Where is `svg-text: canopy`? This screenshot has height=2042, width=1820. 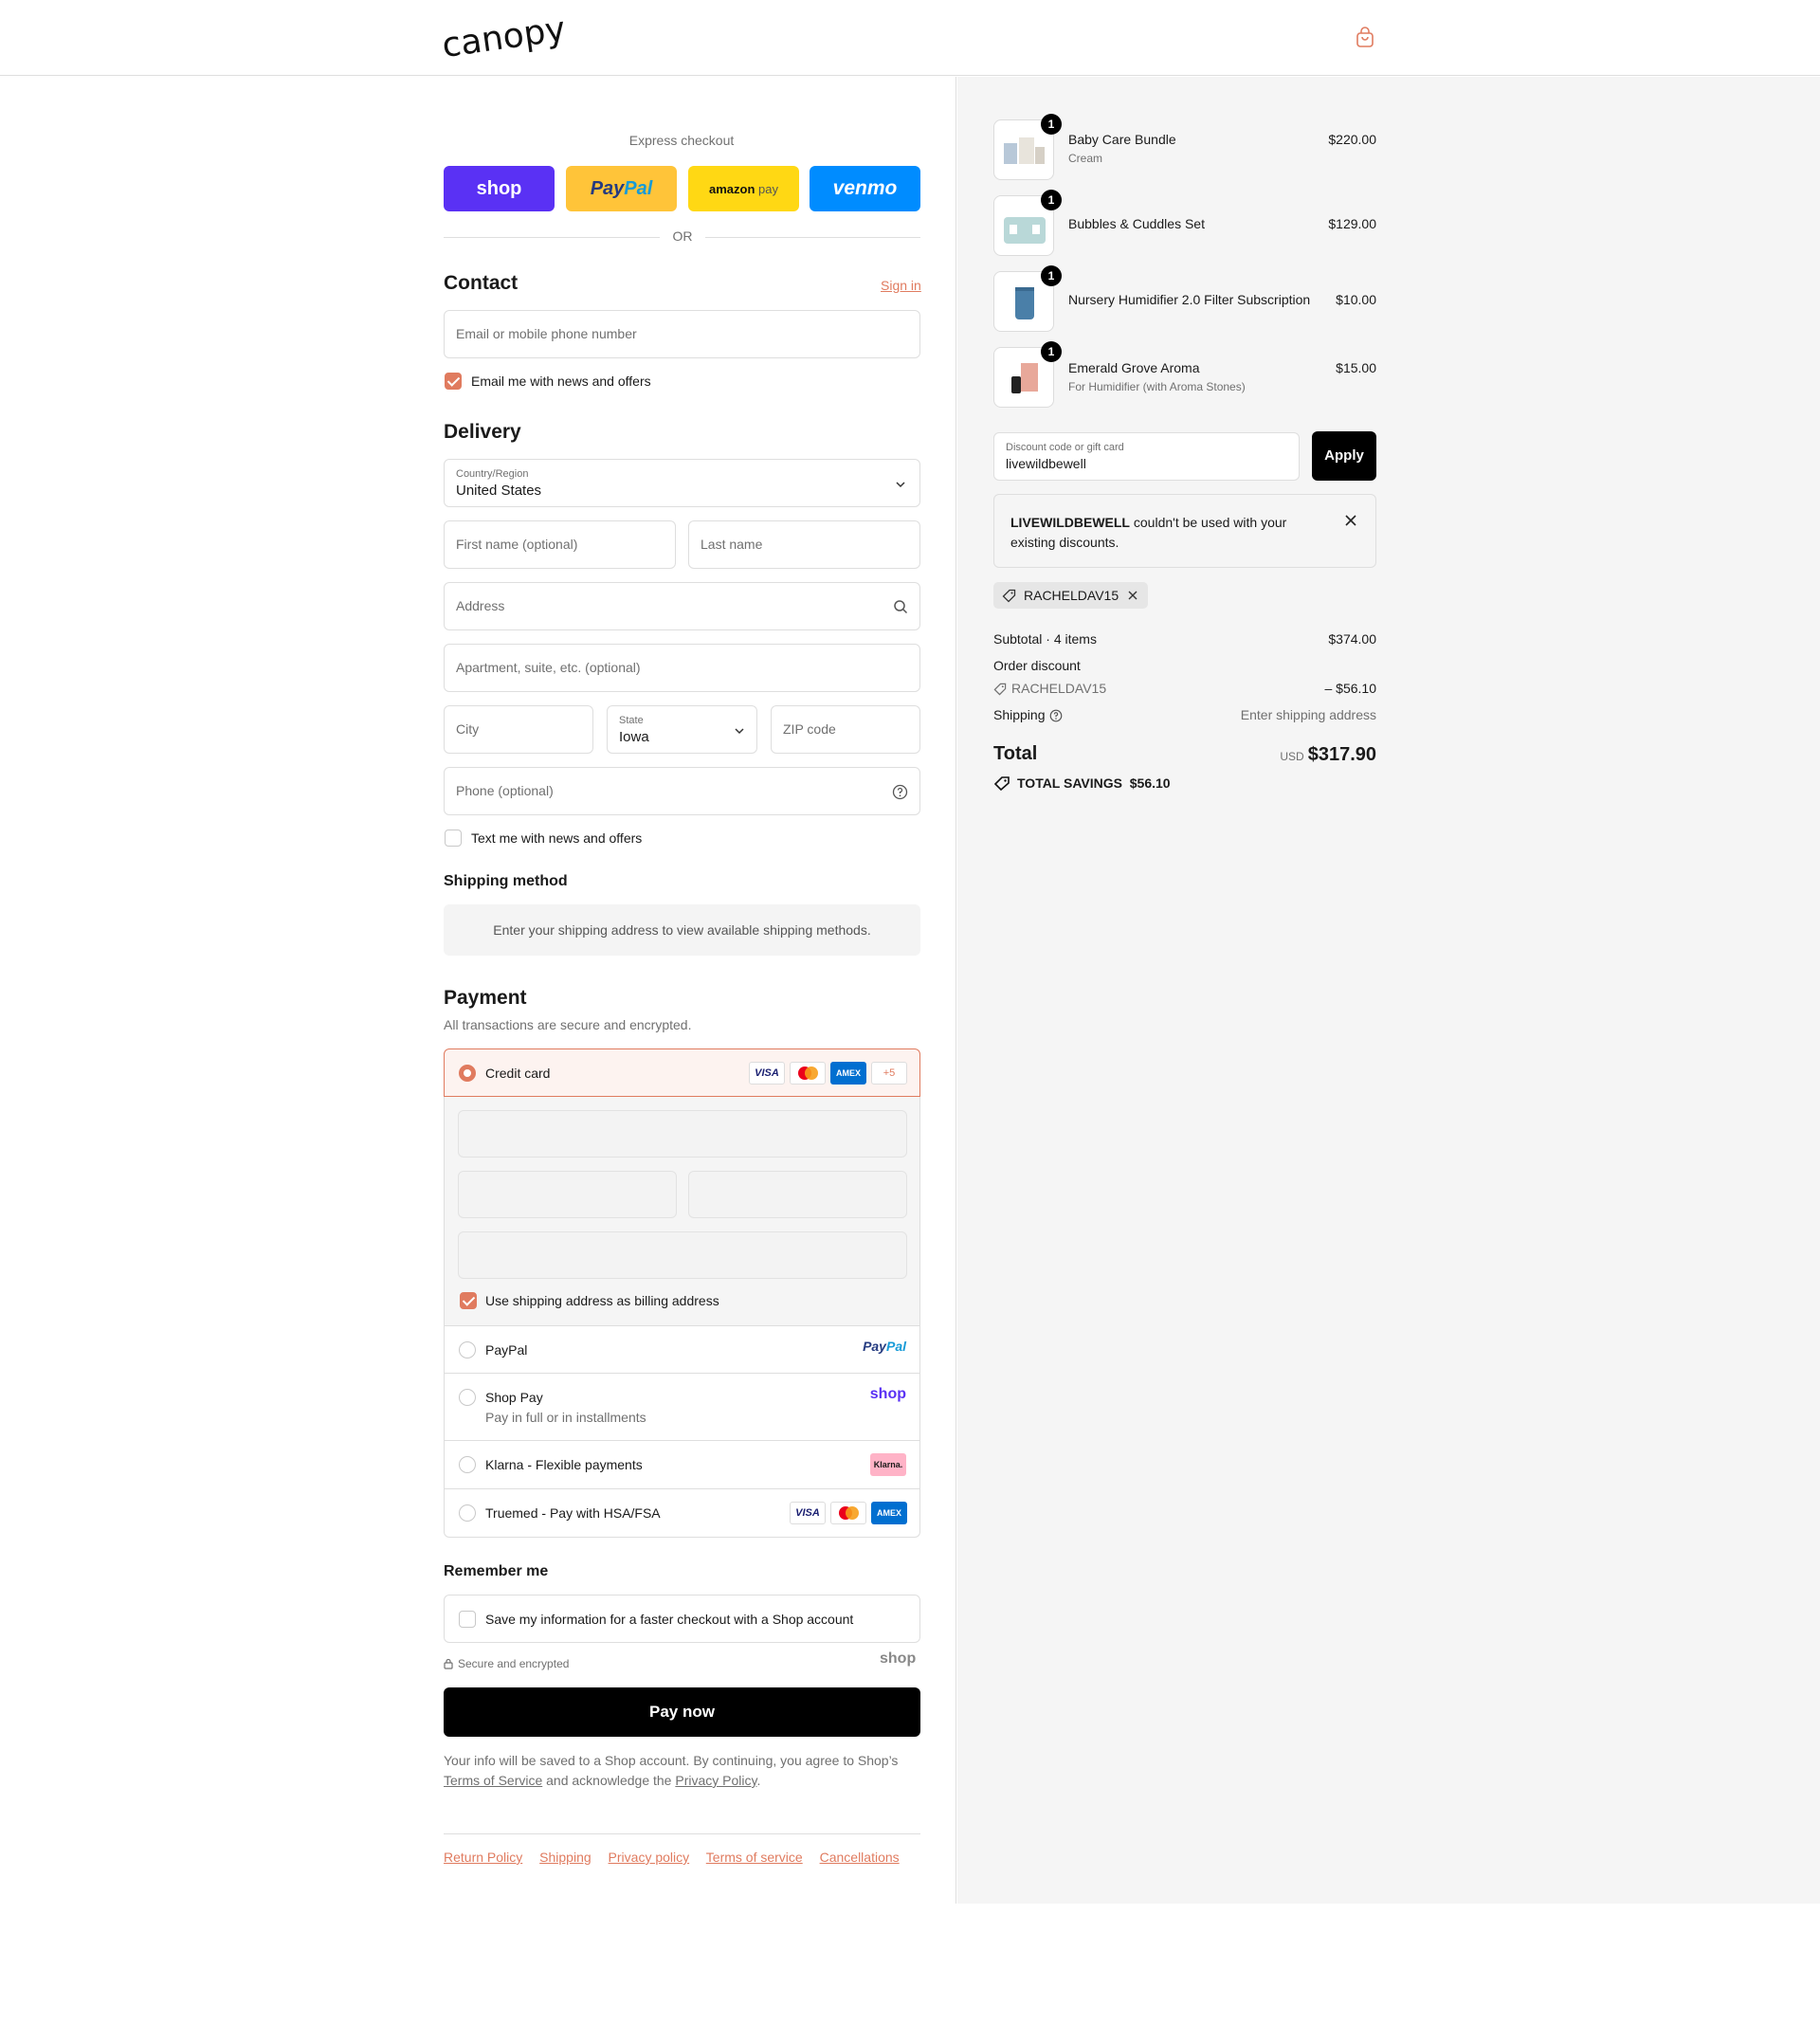 svg-text: canopy is located at coordinates (505, 36).